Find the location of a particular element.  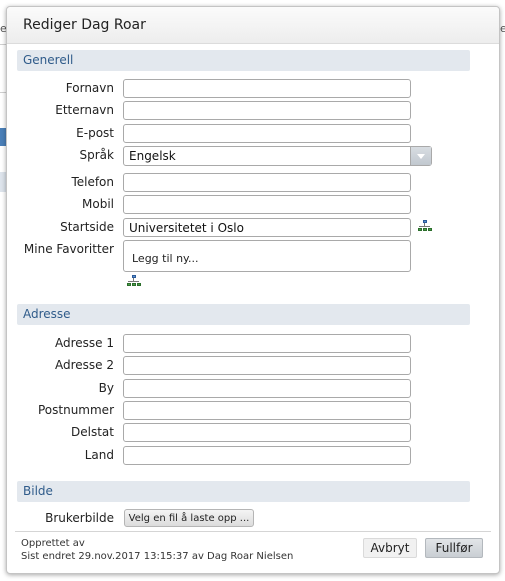

fornavn-input is located at coordinates (267, 88).